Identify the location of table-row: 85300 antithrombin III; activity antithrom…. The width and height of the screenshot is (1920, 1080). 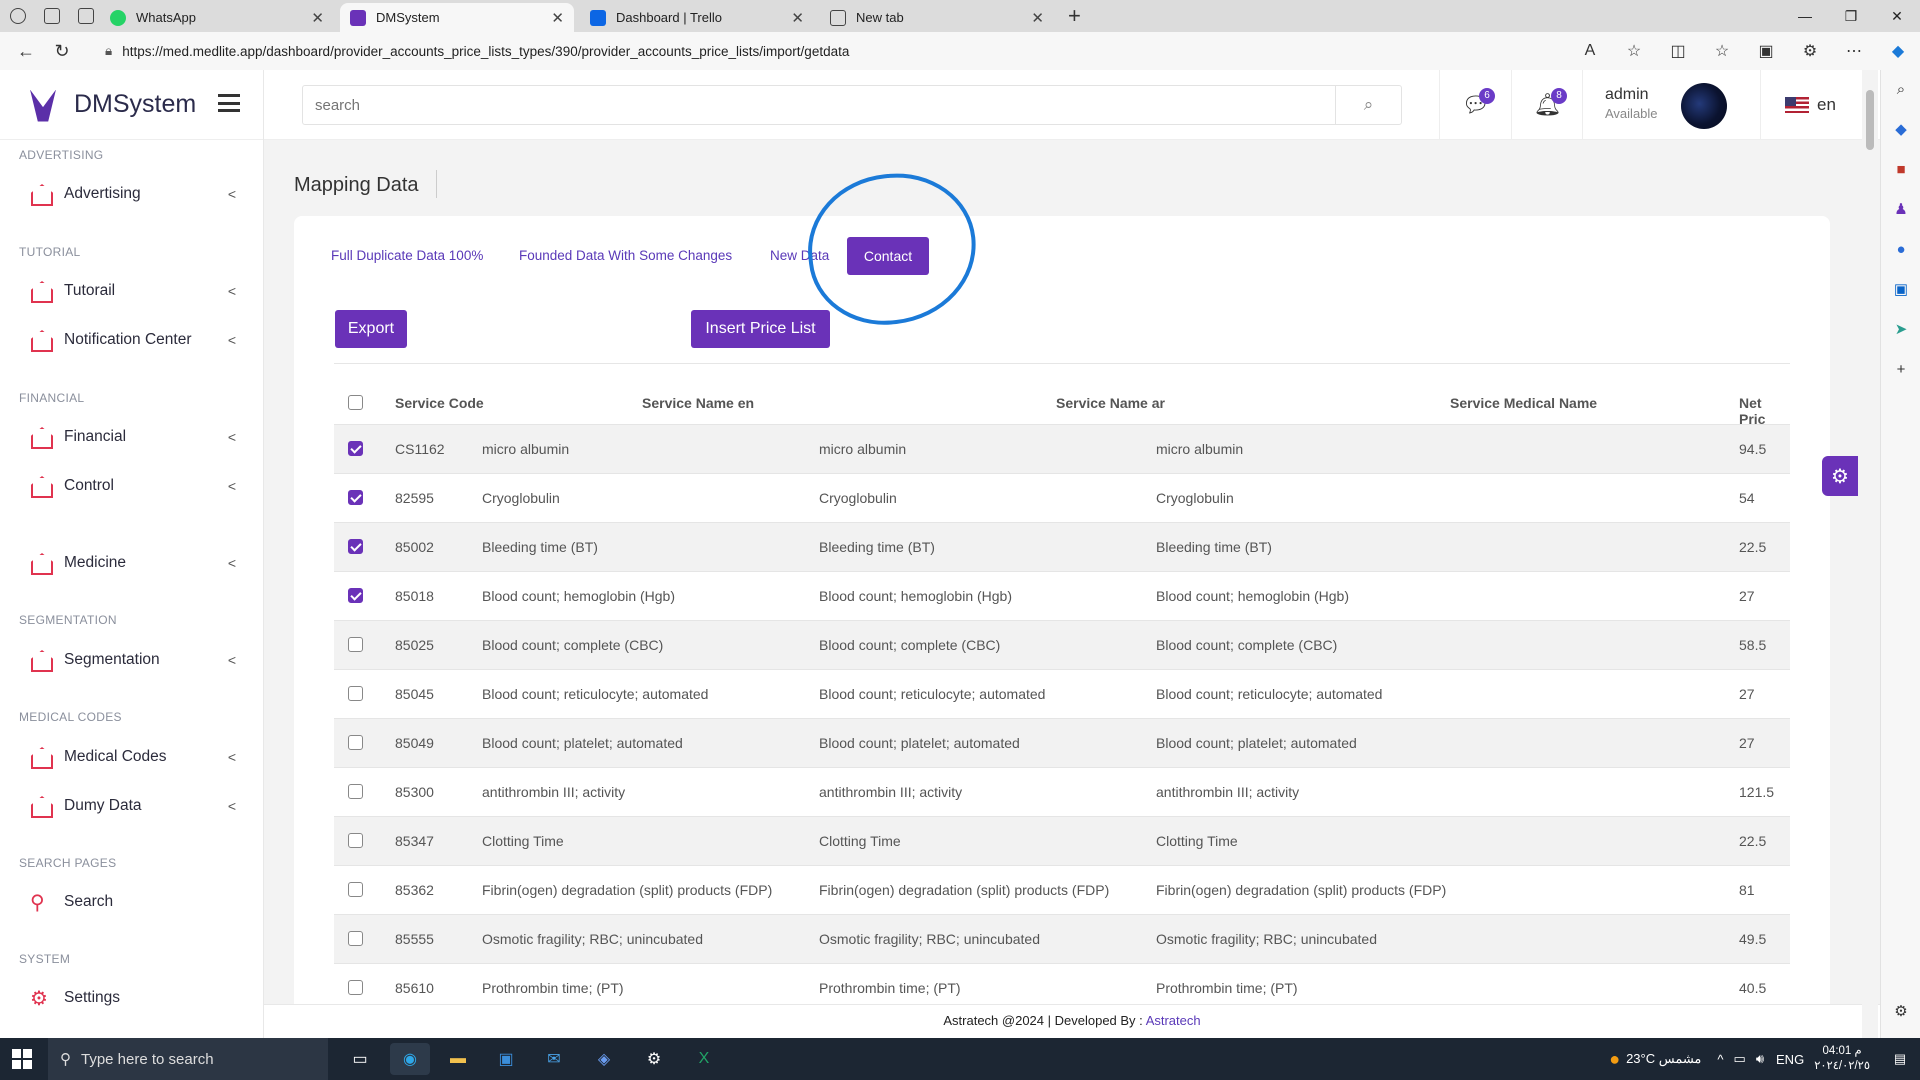
(1062, 791).